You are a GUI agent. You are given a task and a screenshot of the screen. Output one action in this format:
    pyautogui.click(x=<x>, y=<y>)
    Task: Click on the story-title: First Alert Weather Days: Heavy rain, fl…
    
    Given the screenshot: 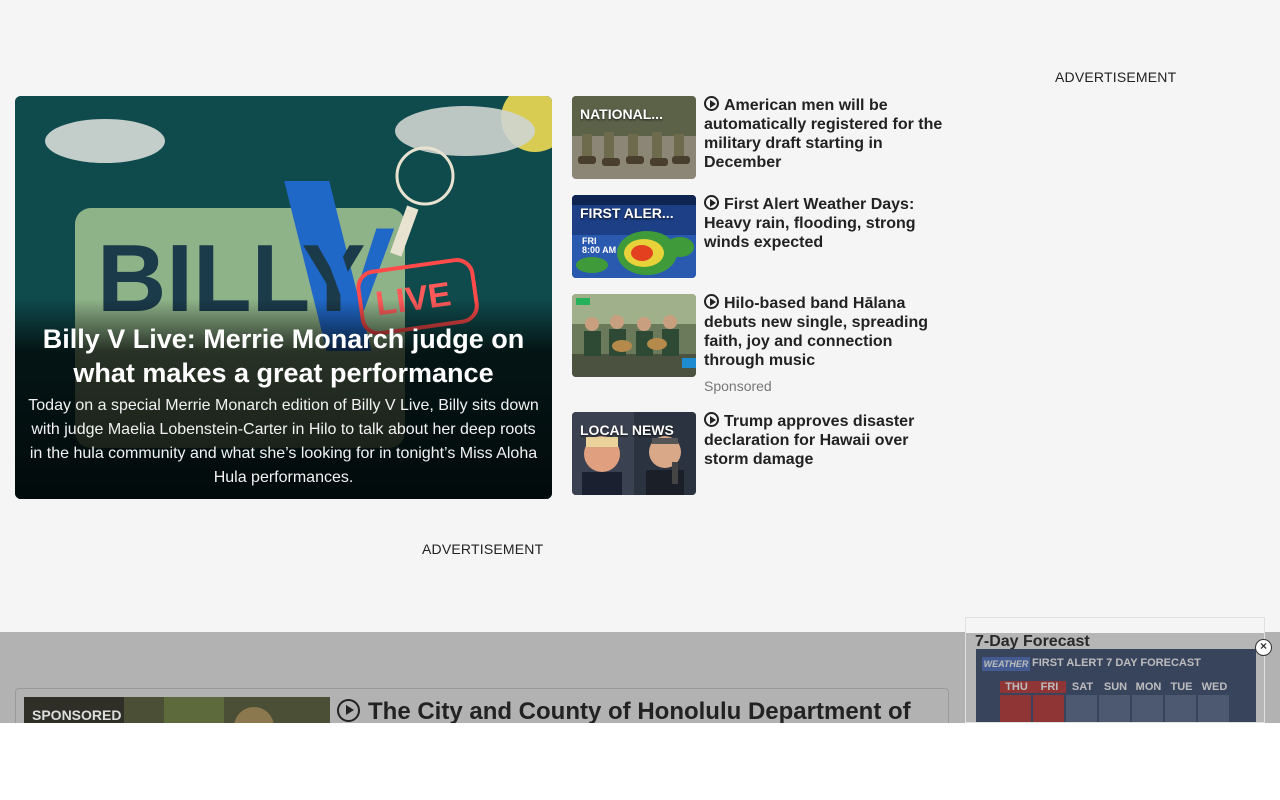 What is the action you would take?
    pyautogui.click(x=826, y=223)
    